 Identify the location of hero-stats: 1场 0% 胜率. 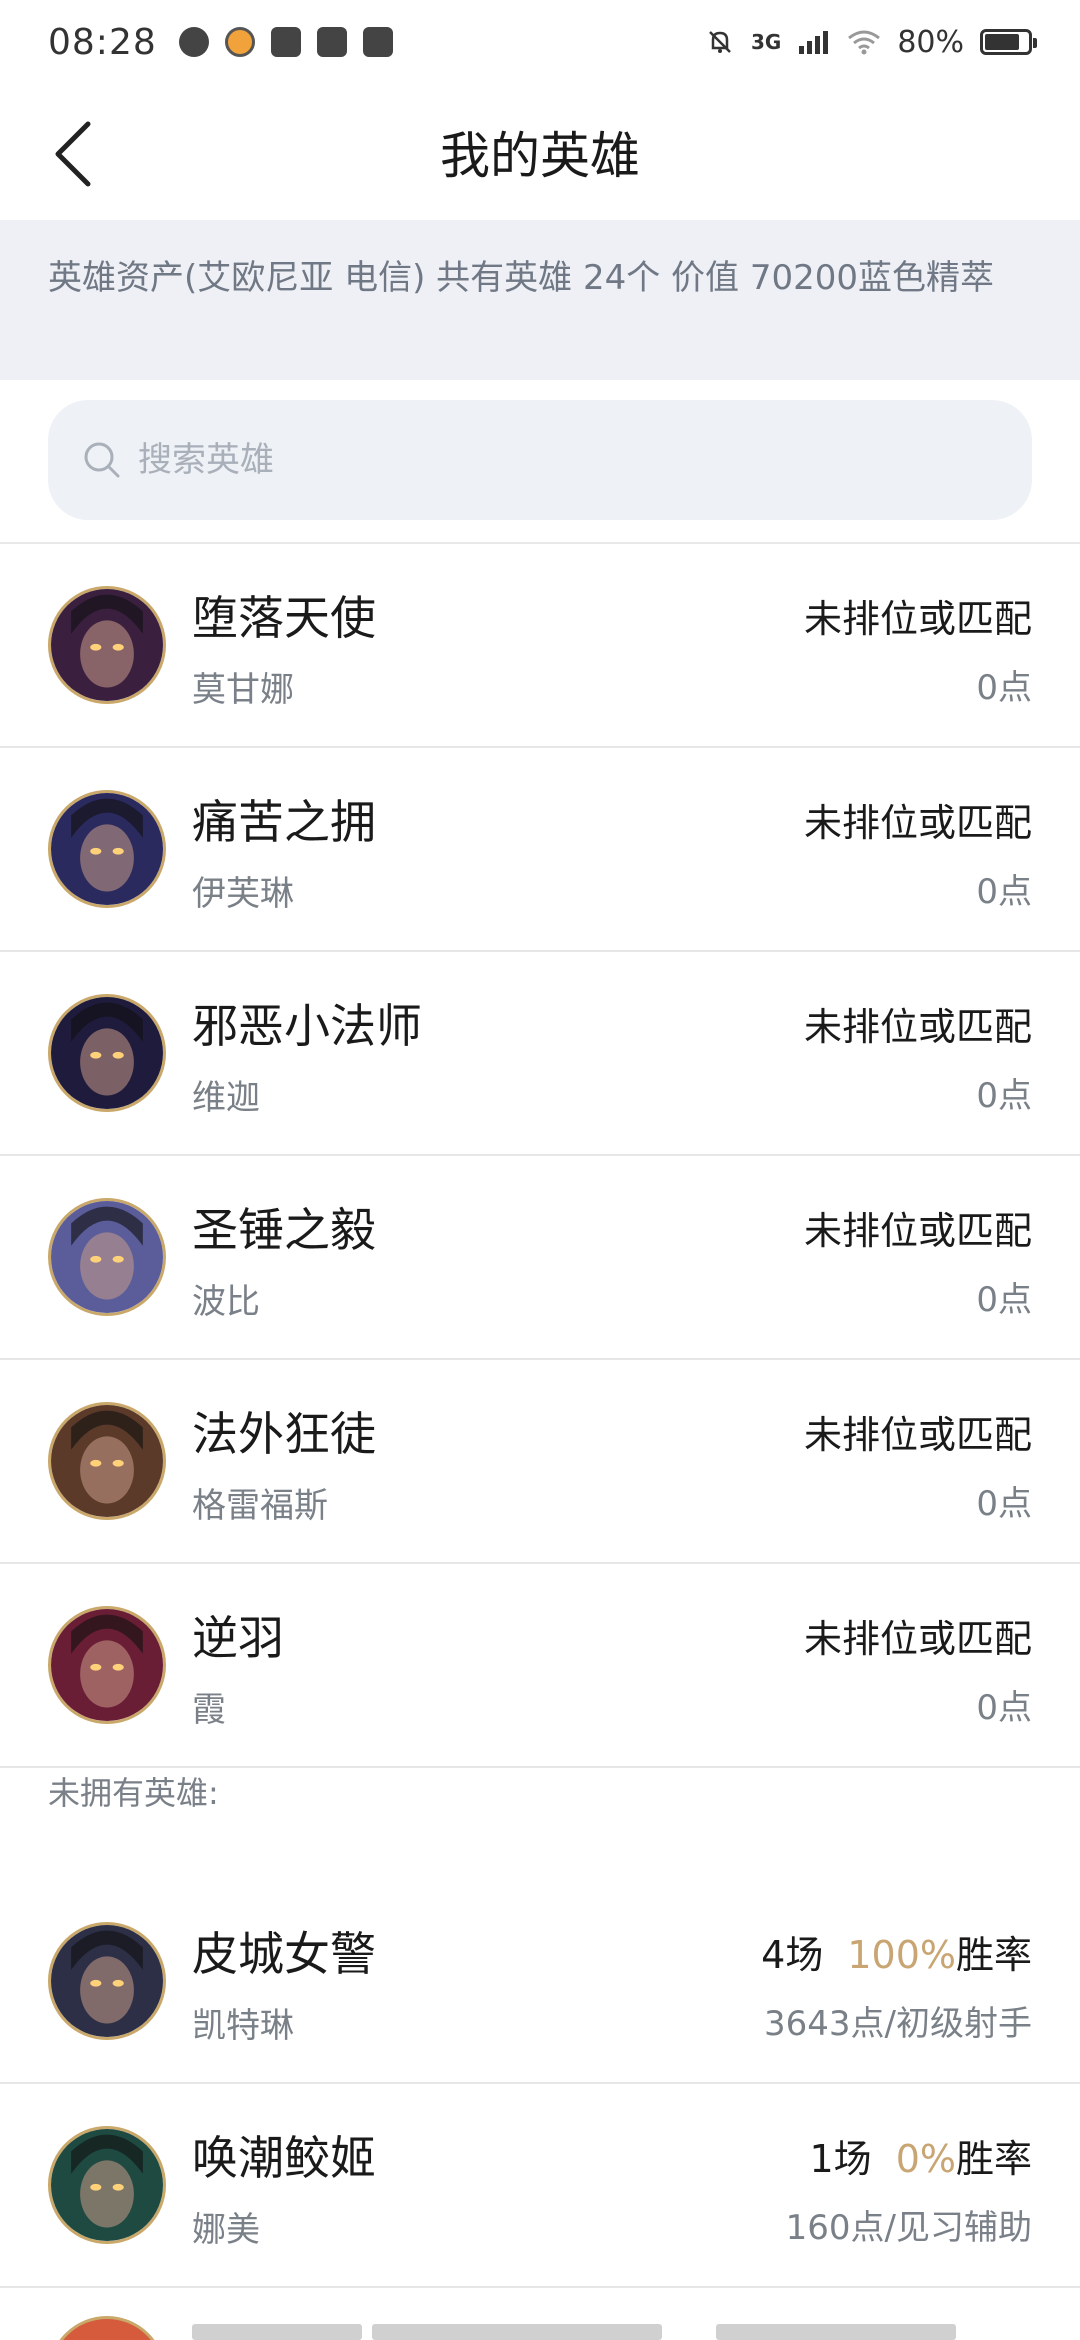
(921, 2155).